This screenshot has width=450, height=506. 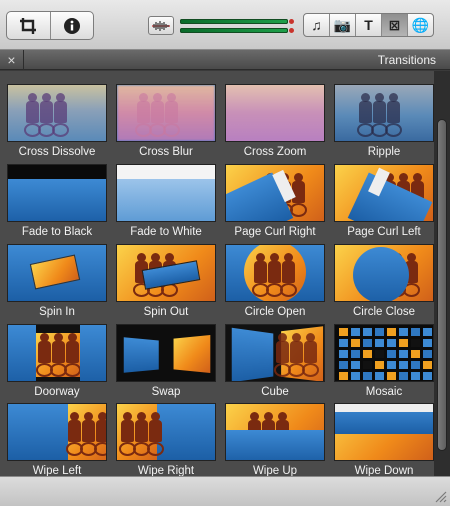 What do you see at coordinates (316, 25) in the screenshot?
I see `music-browser-button: ♫` at bounding box center [316, 25].